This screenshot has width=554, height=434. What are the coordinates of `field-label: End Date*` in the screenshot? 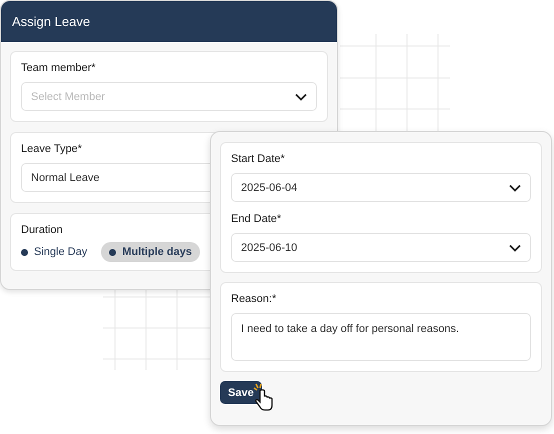 It's located at (256, 219).